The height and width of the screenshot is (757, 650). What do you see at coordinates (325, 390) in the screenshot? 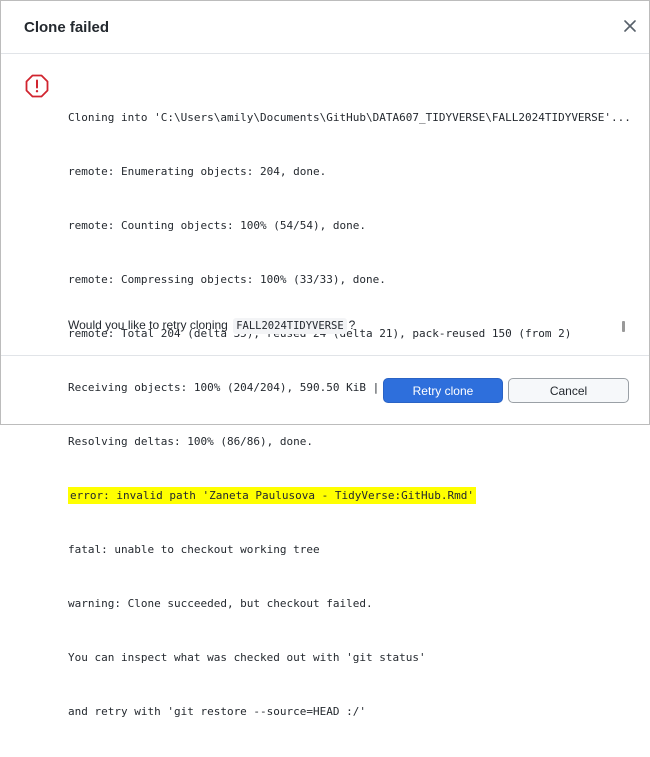
I see `dialog-footer: Retry clone Cancel` at bounding box center [325, 390].